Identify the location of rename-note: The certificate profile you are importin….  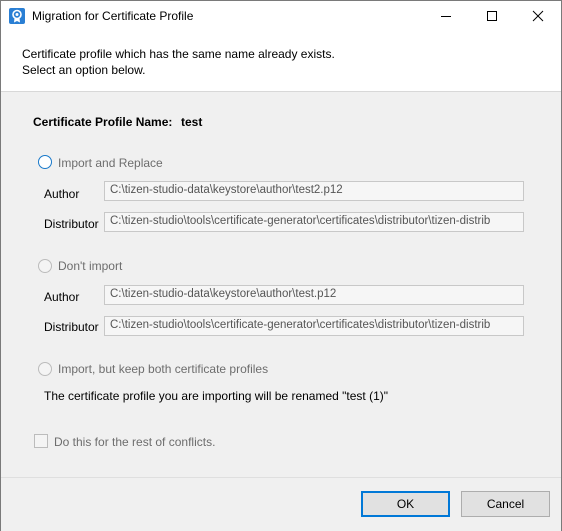
(216, 396).